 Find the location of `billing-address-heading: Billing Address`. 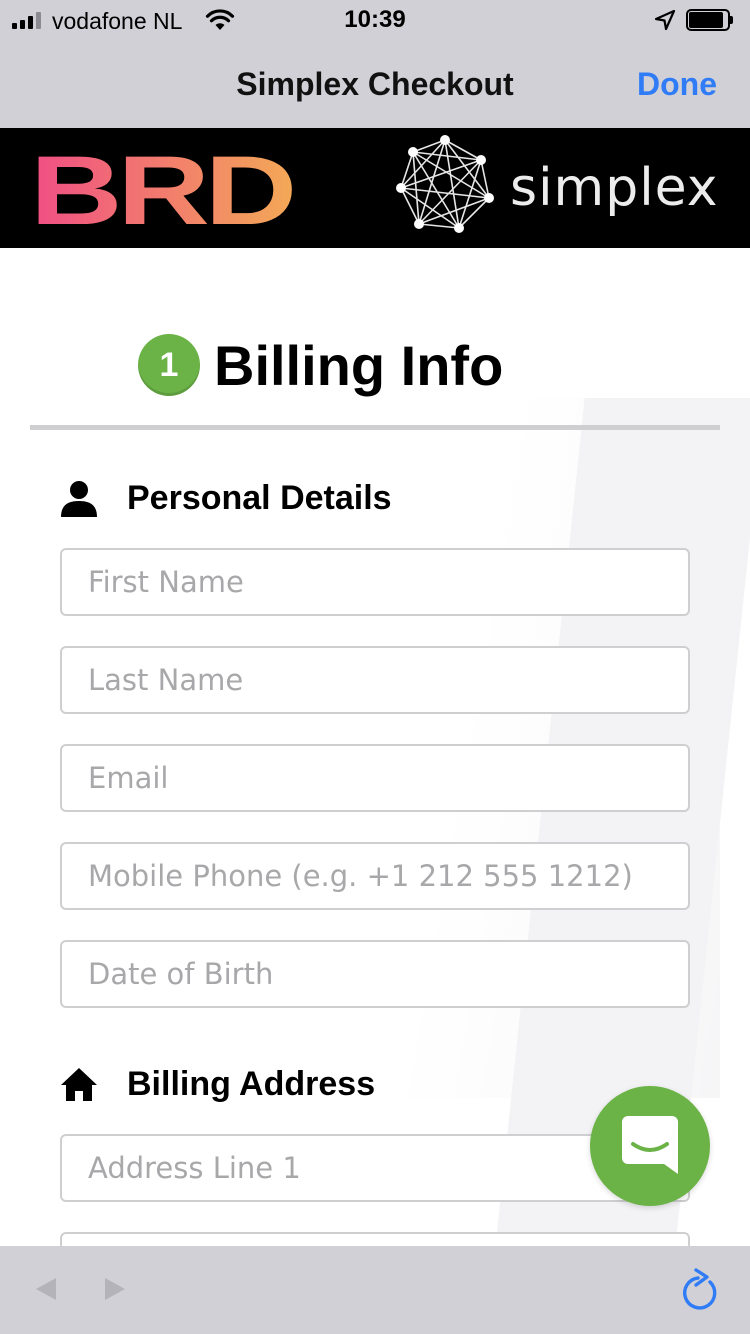

billing-address-heading: Billing Address is located at coordinates (217, 1084).